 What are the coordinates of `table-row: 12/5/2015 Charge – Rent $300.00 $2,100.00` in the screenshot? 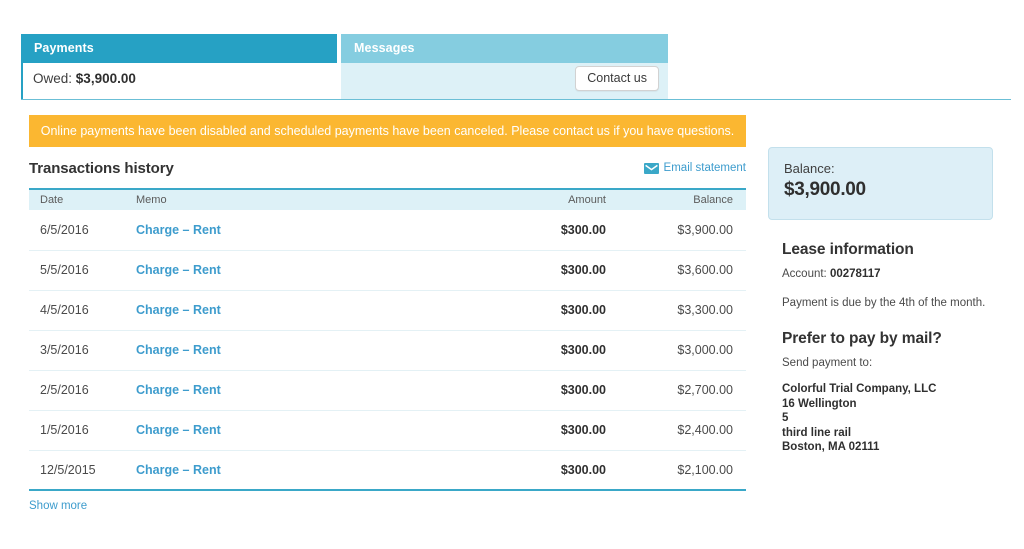 It's located at (387, 470).